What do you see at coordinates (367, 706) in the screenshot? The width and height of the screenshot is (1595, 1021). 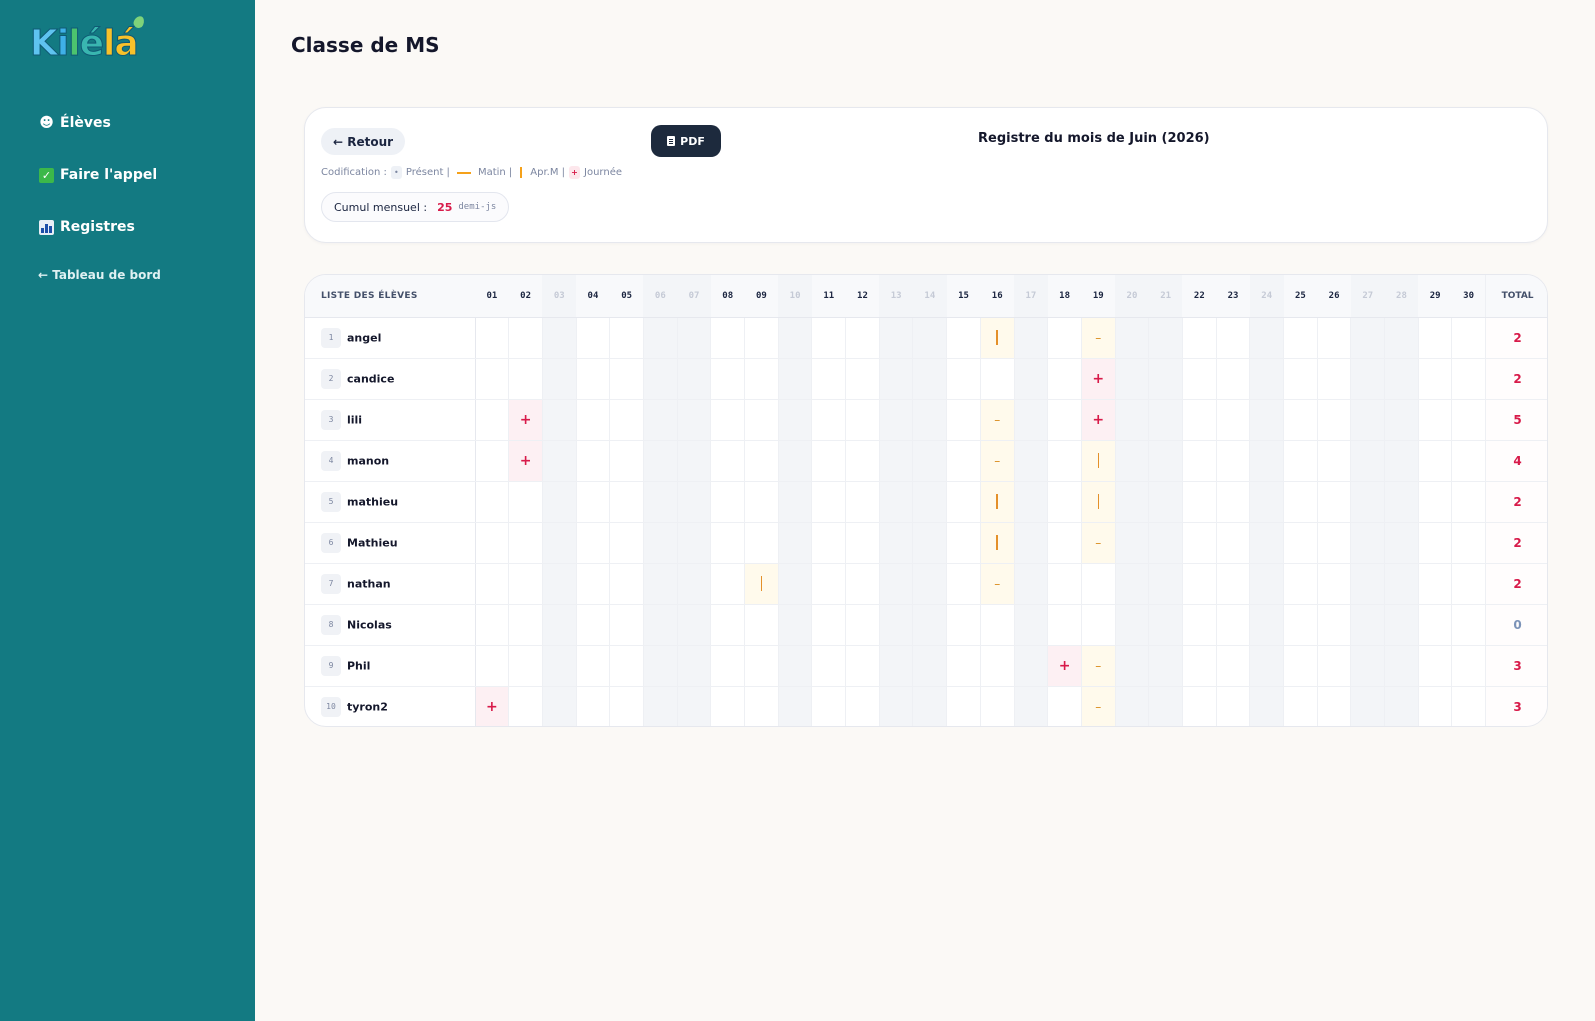 I see `student-name: tyron2` at bounding box center [367, 706].